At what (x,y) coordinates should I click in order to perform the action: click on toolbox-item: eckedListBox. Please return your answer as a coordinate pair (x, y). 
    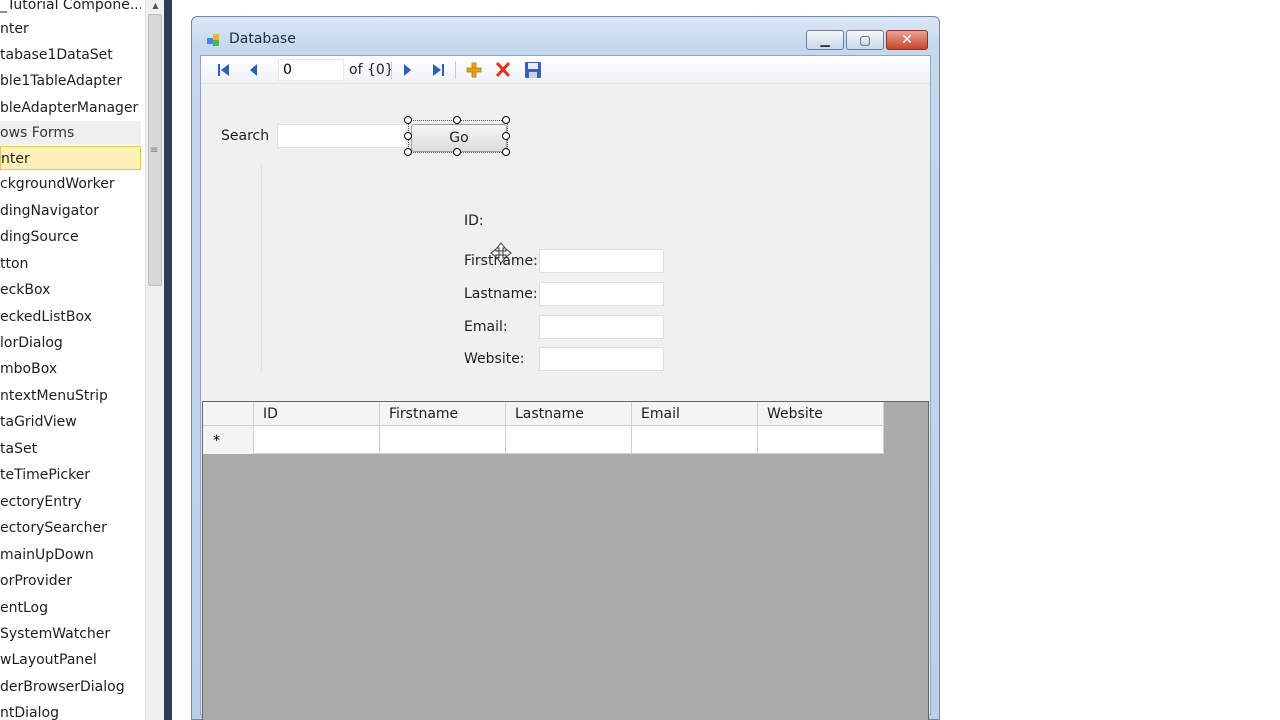
    Looking at the image, I should click on (70, 317).